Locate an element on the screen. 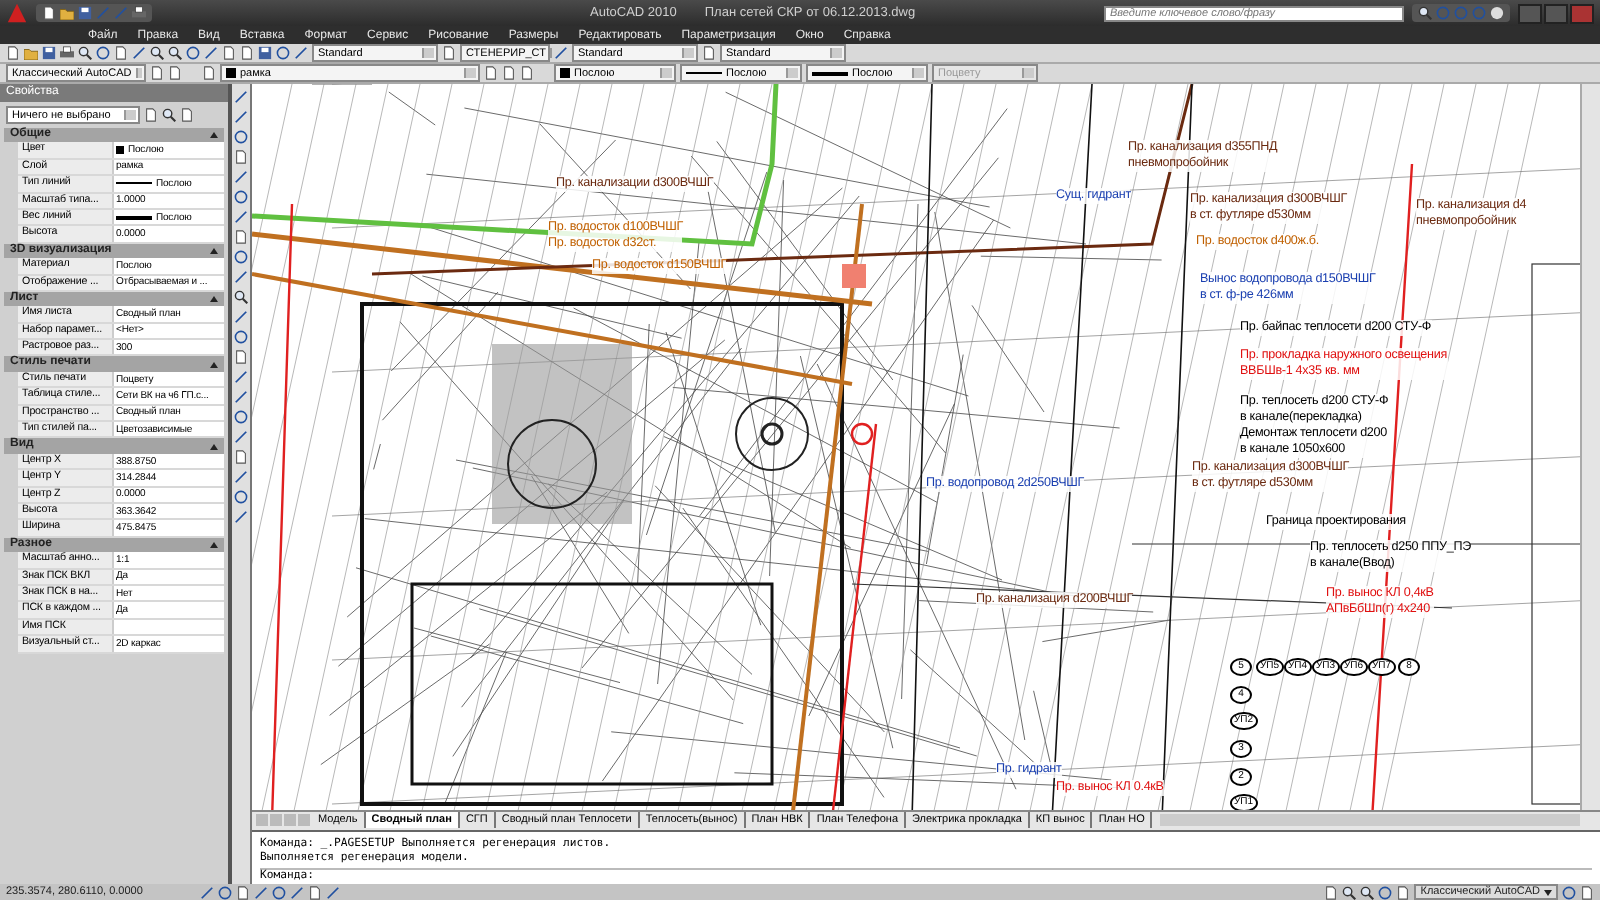 Image resolution: width=1600 pixels, height=900 pixels. close-button is located at coordinates (1582, 13).